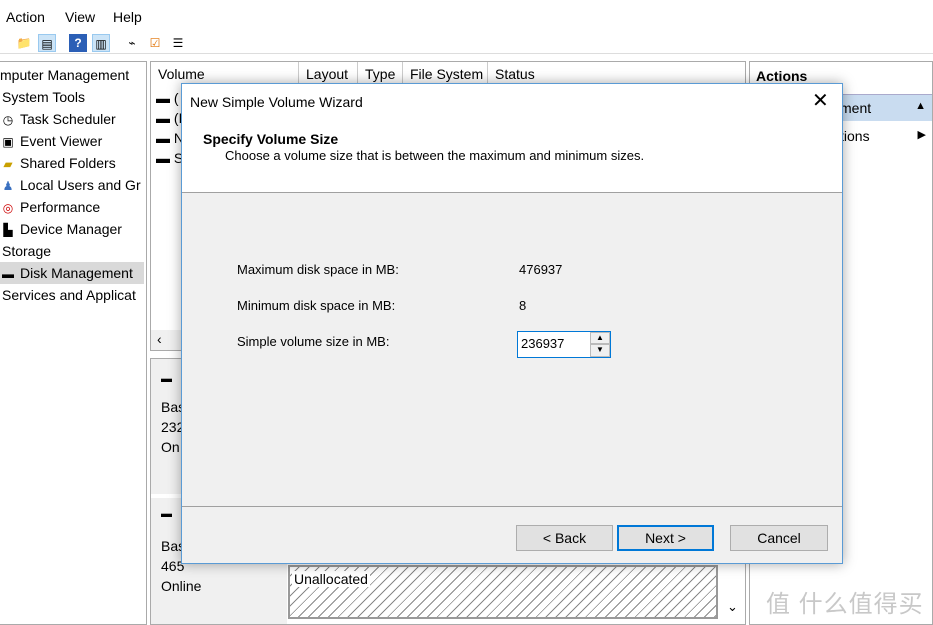 This screenshot has height=625, width=933. What do you see at coordinates (25, 17) in the screenshot?
I see `menu-action: Action` at bounding box center [25, 17].